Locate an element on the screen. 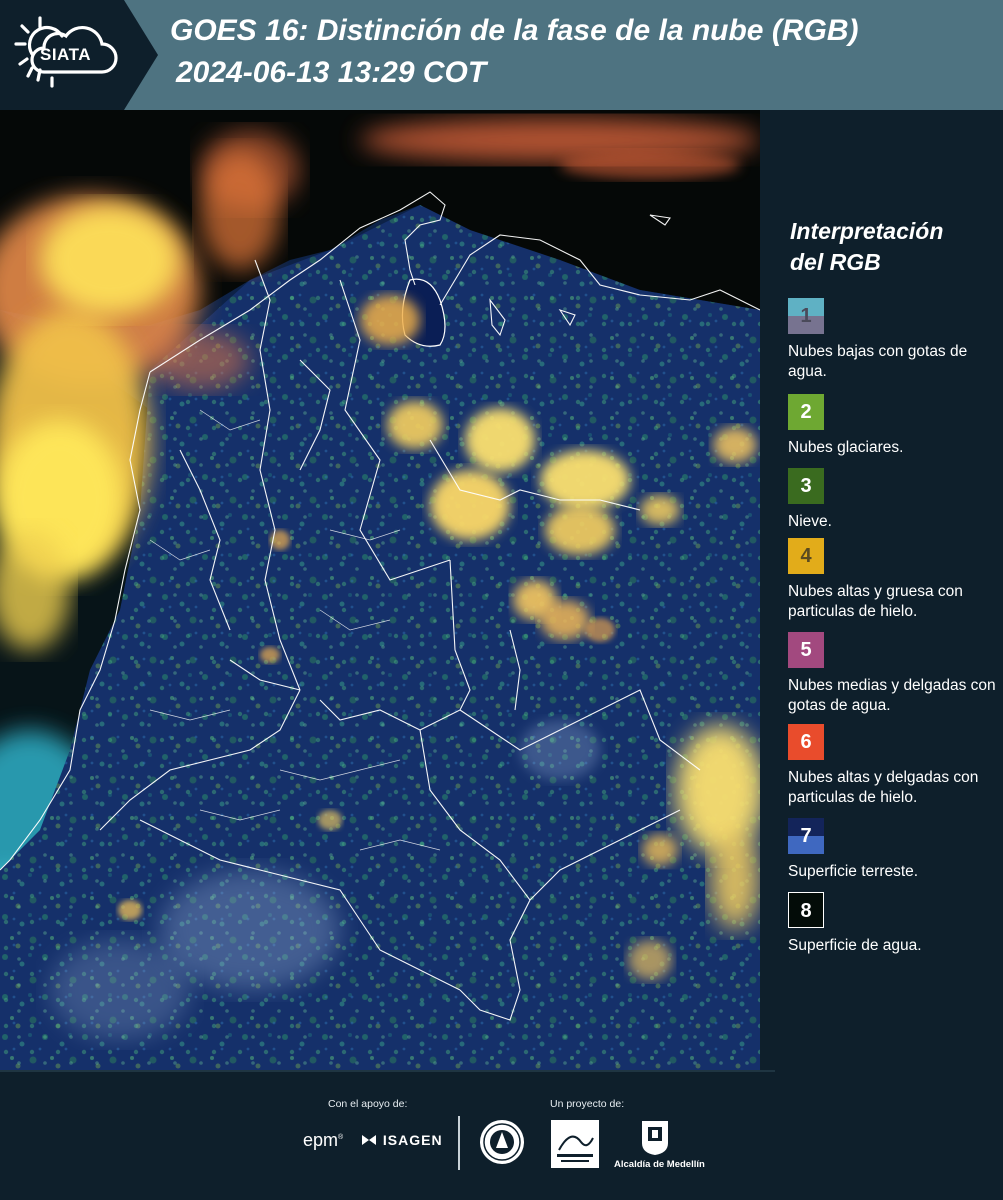  legend-swatch: 6 is located at coordinates (806, 742).